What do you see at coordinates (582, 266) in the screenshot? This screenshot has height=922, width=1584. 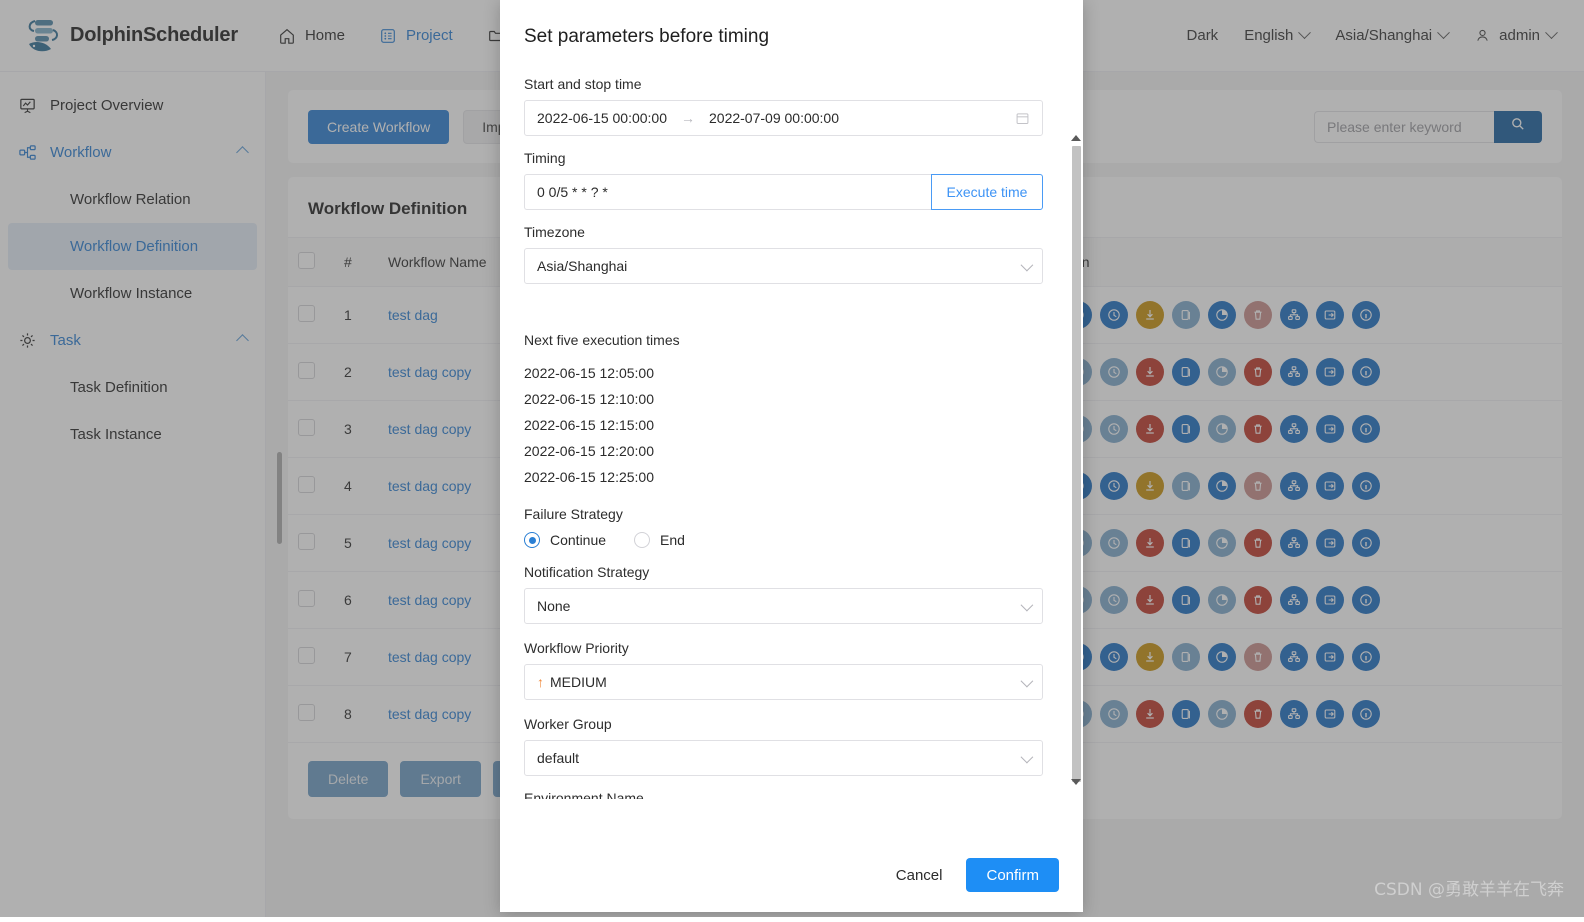 I see `timezone-value: Asia/Shanghai` at bounding box center [582, 266].